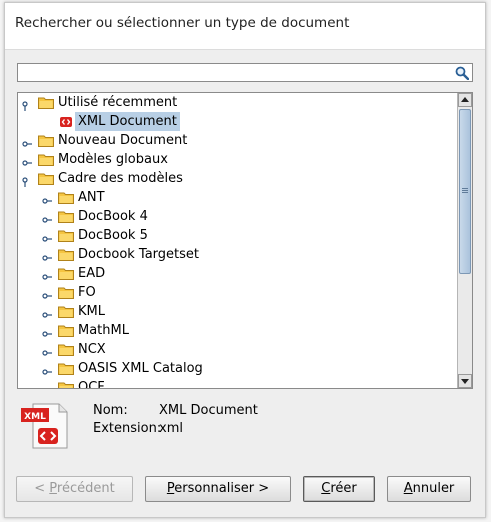 The height and width of the screenshot is (522, 491). Describe the element at coordinates (123, 140) in the screenshot. I see `tree-item-label: Nouveau Document` at that location.